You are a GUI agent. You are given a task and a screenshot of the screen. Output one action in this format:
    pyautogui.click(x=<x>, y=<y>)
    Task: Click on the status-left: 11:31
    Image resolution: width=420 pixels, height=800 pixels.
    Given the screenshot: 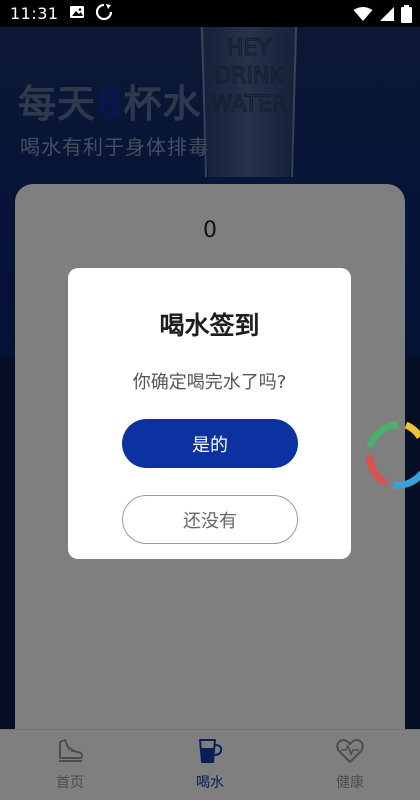 What is the action you would take?
    pyautogui.click(x=61, y=14)
    